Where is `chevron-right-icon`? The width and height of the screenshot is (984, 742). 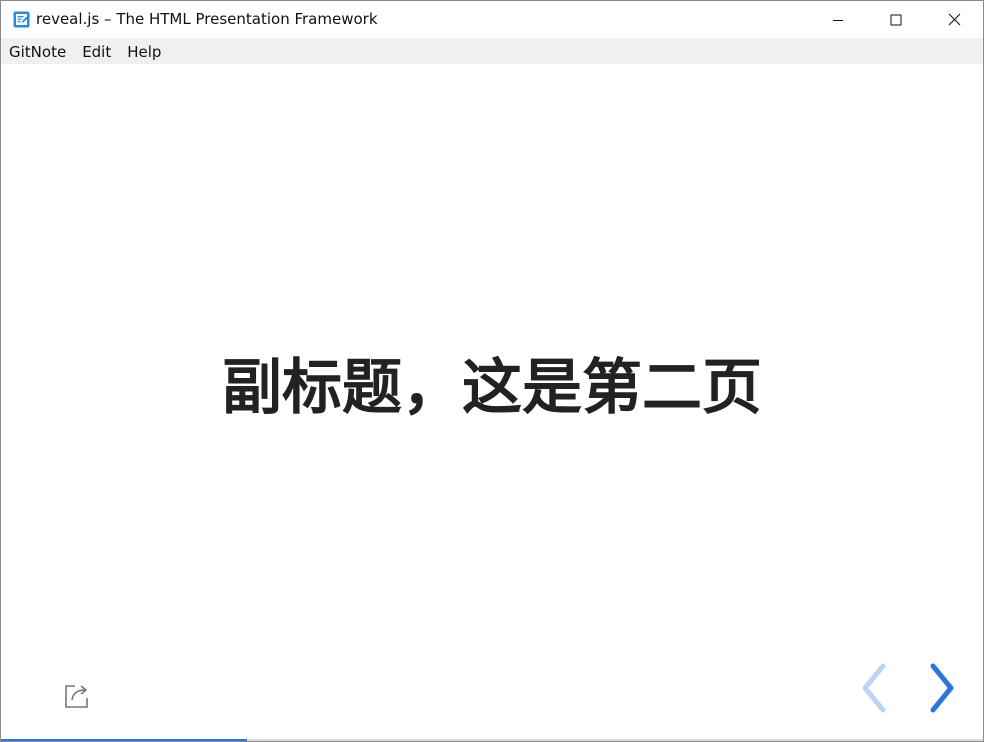
chevron-right-icon is located at coordinates (941, 690).